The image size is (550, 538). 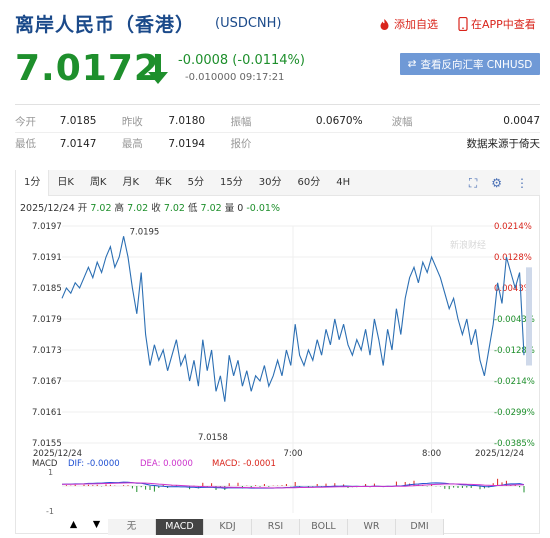 What do you see at coordinates (339, 121) in the screenshot?
I see `stat-value: 0.0670%` at bounding box center [339, 121].